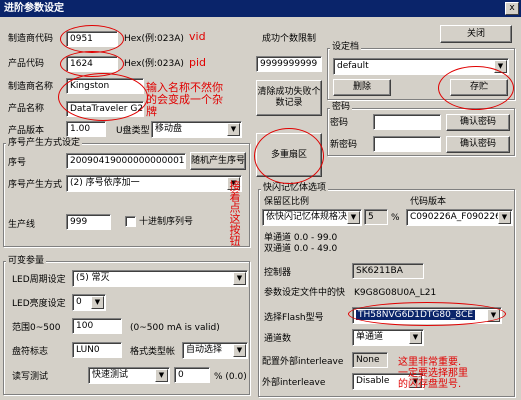  I want to click on led-brightness-select: 0 ▼, so click(89, 302).